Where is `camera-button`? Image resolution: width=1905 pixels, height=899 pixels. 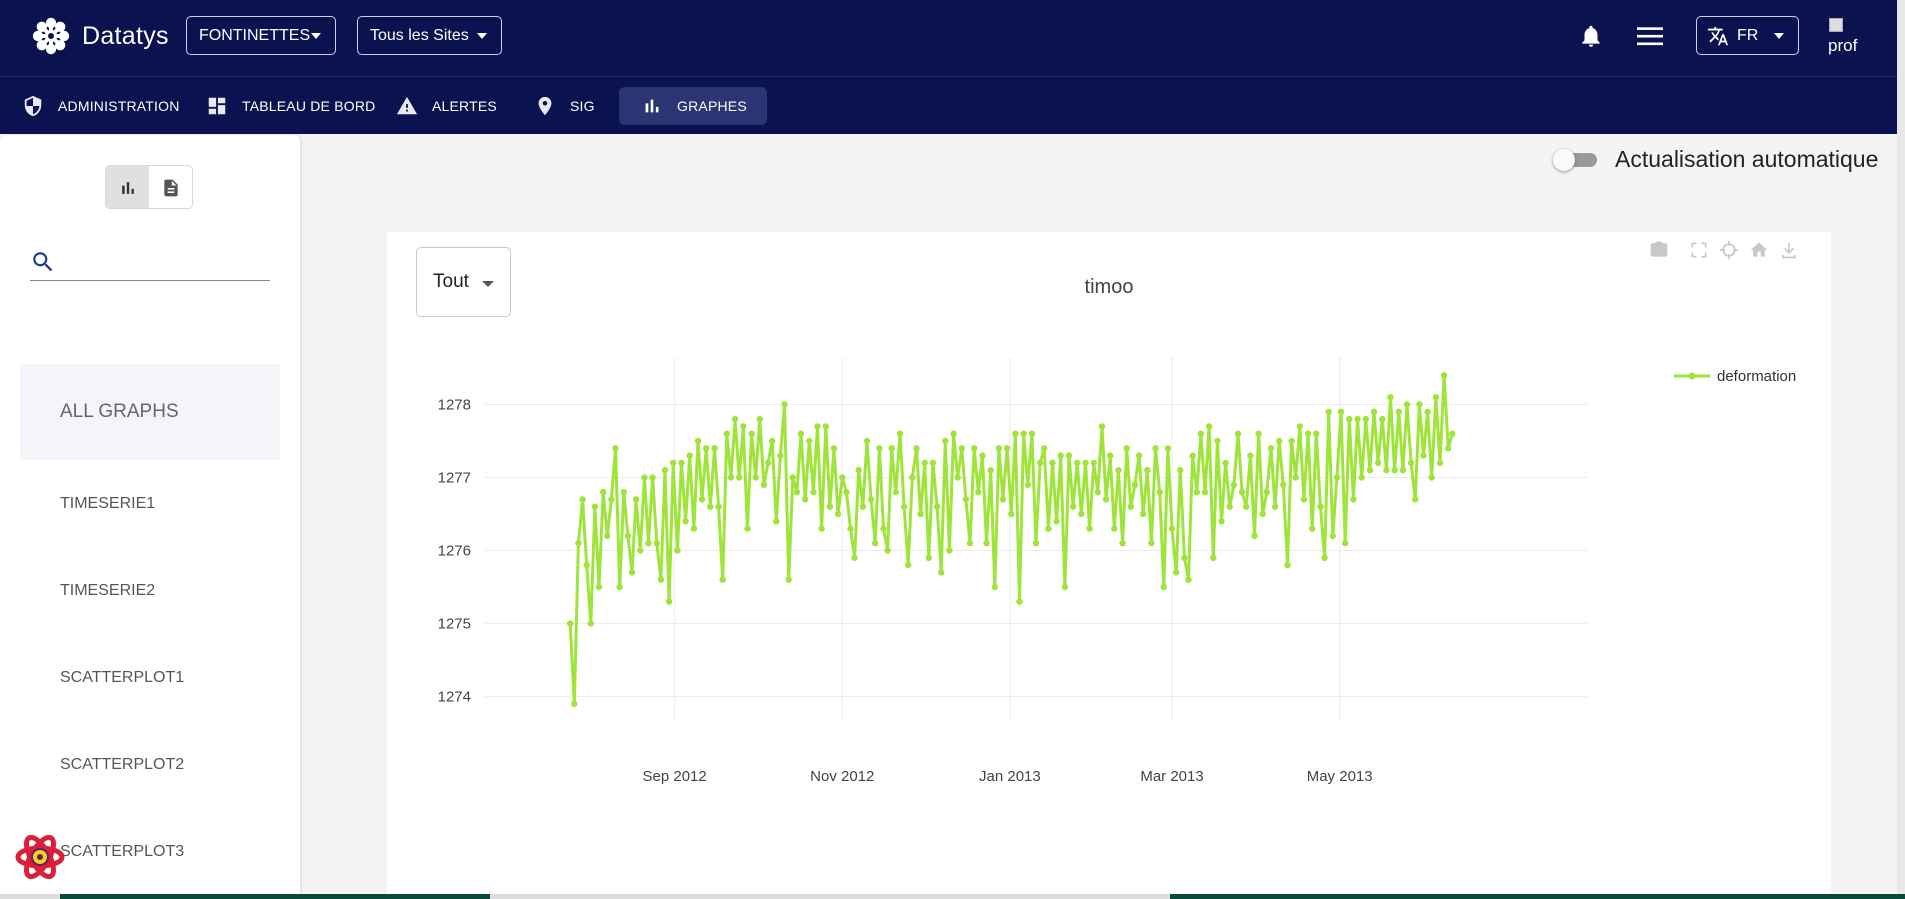
camera-button is located at coordinates (1660, 251).